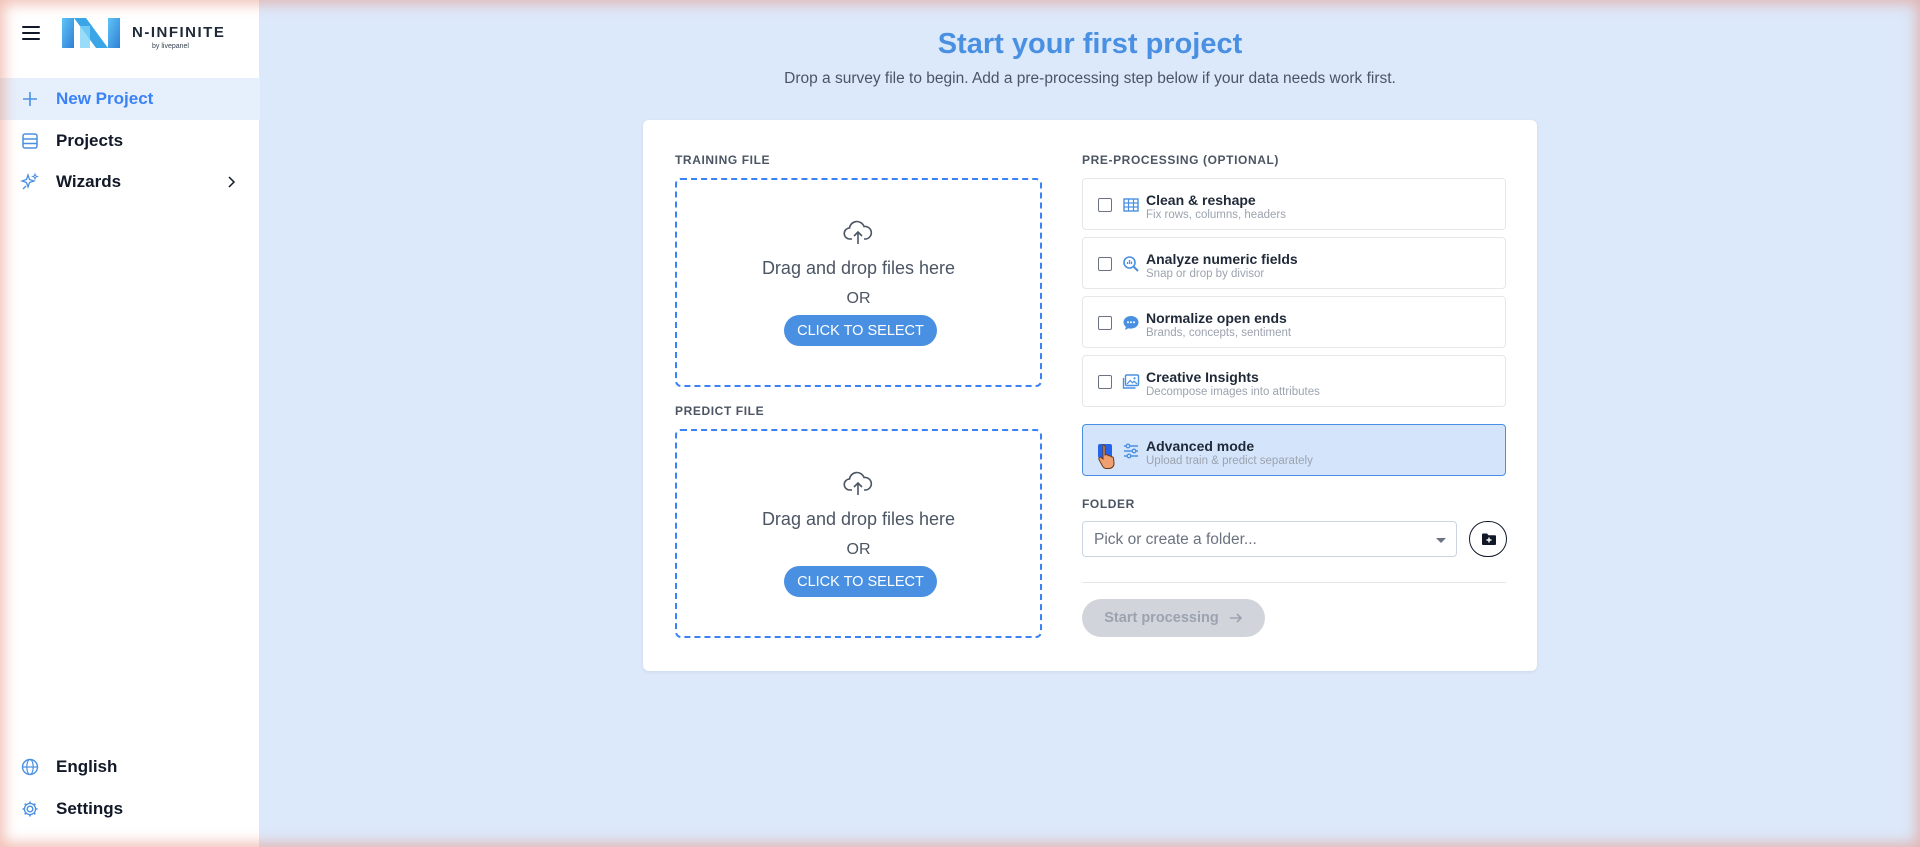  What do you see at coordinates (170, 46) in the screenshot?
I see `brand-sub: by livepanel` at bounding box center [170, 46].